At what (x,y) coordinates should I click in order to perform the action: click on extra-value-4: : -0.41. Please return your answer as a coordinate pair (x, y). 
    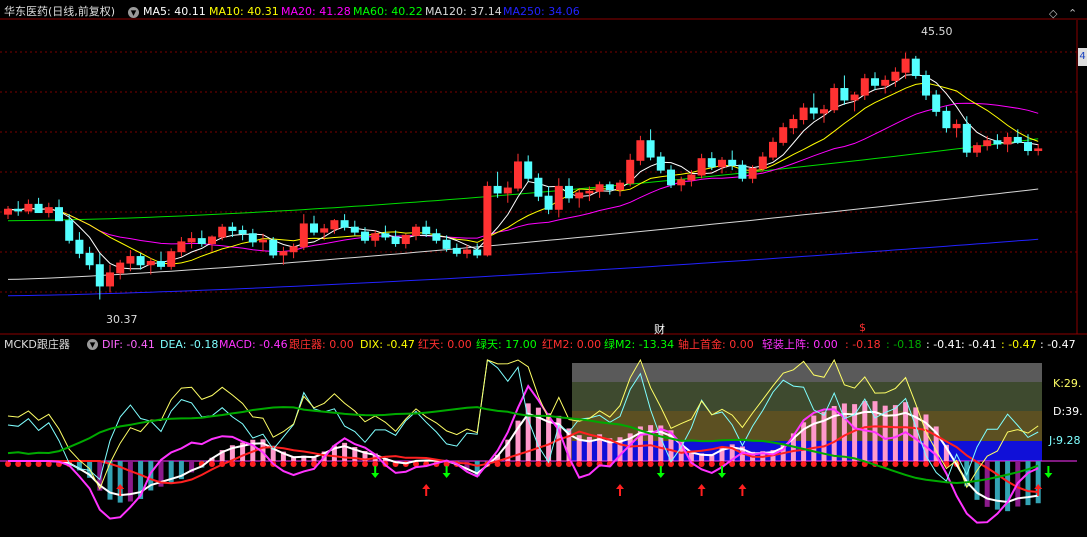
    Looking at the image, I should click on (979, 344).